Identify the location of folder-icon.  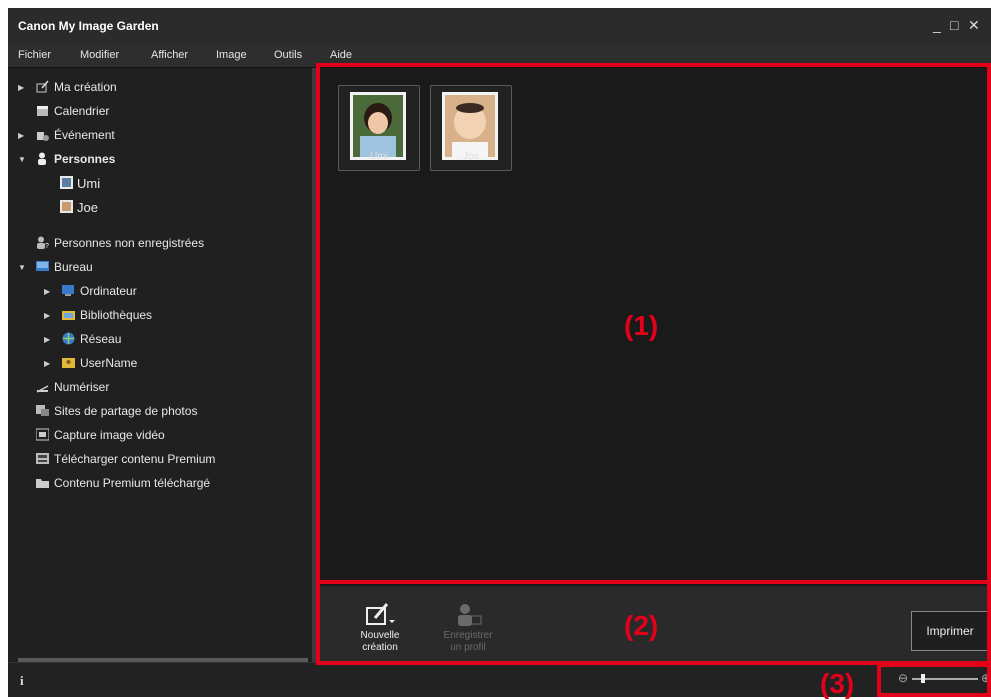
(42, 482).